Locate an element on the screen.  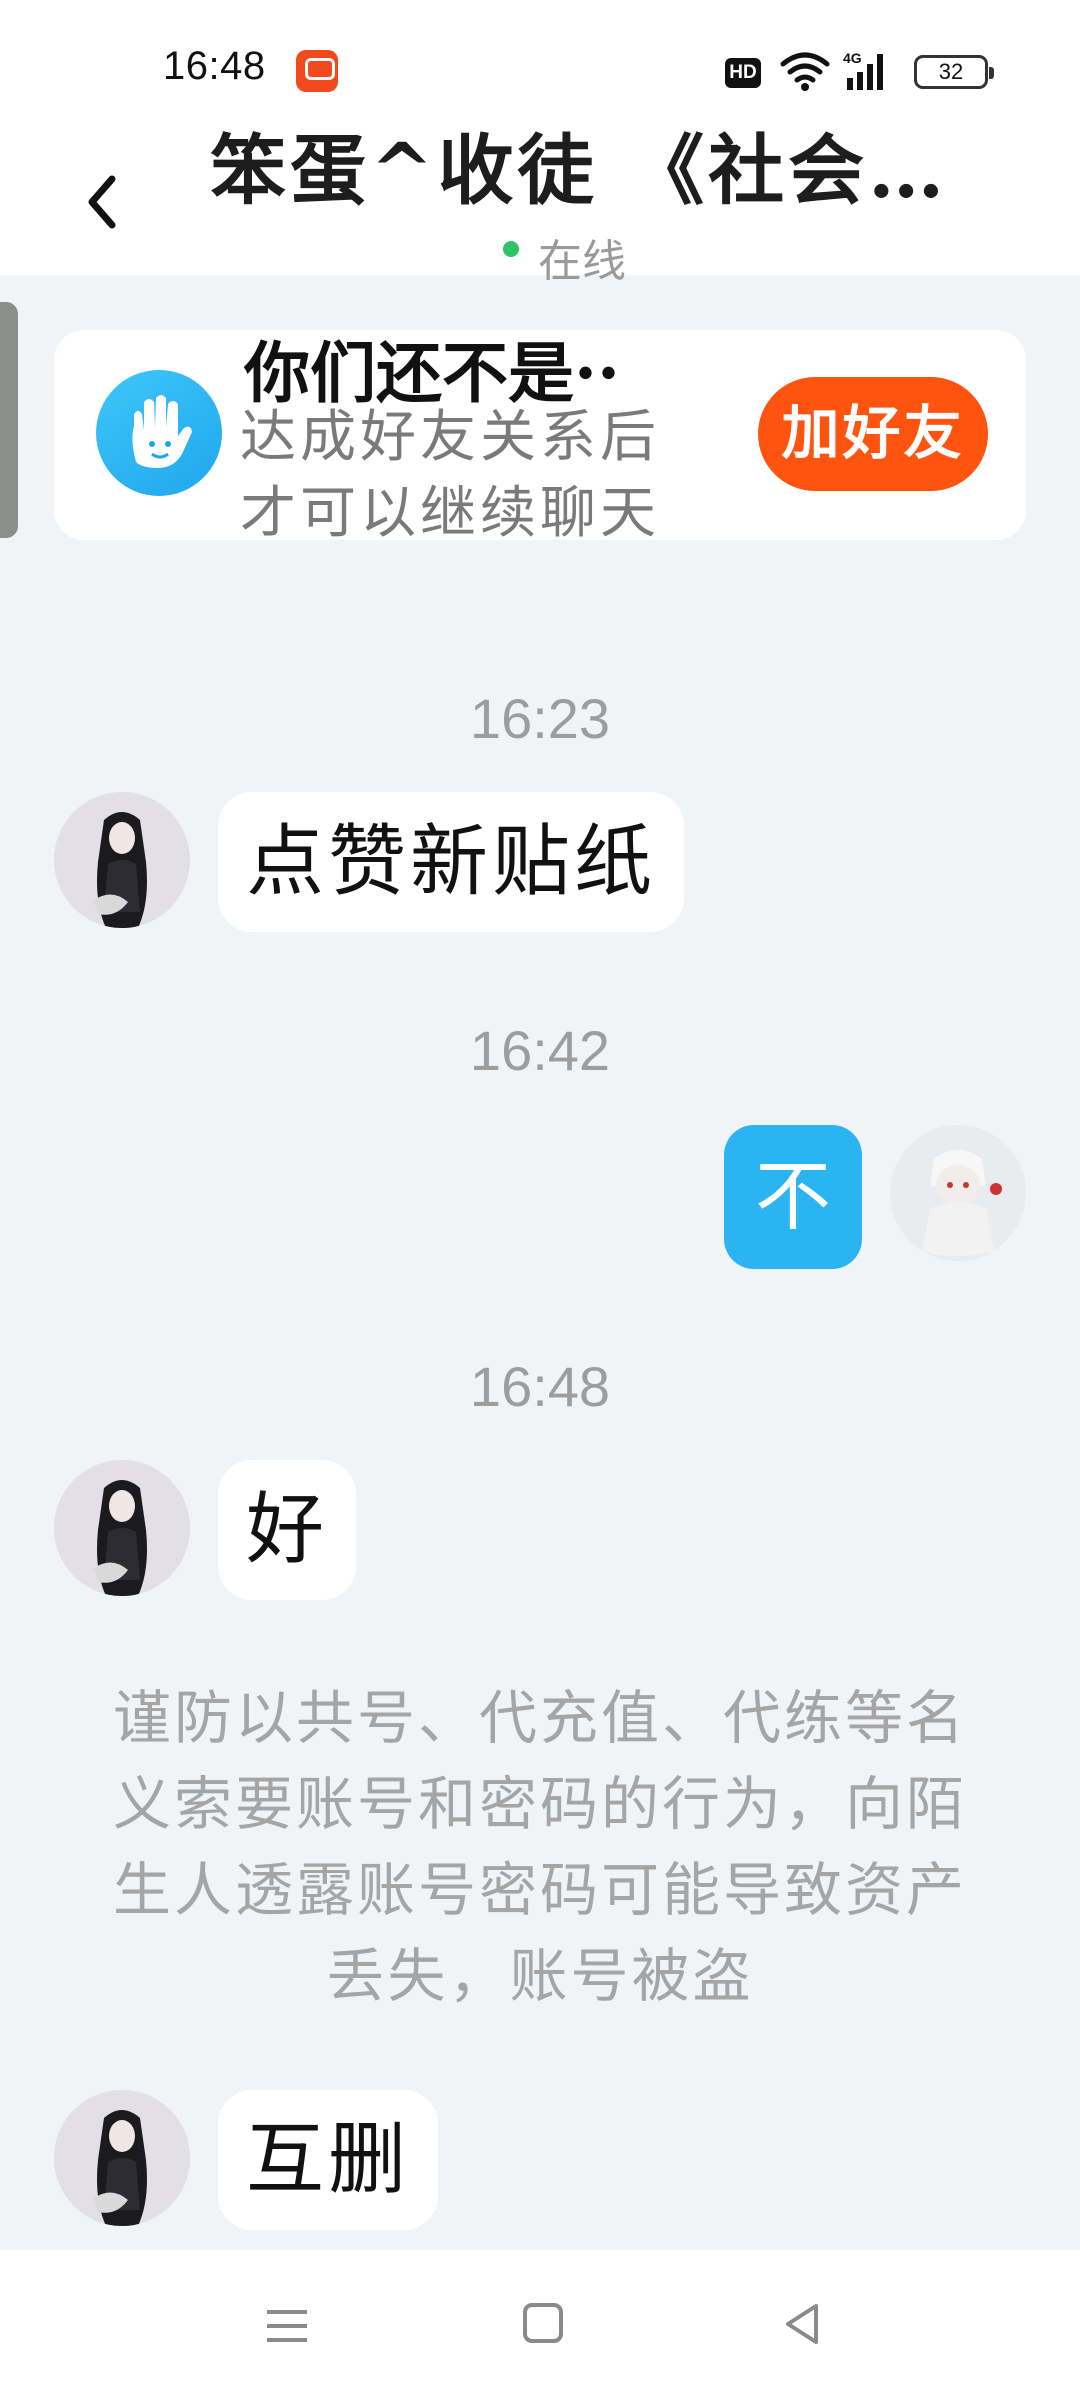
network-type: 4G is located at coordinates (852, 58).